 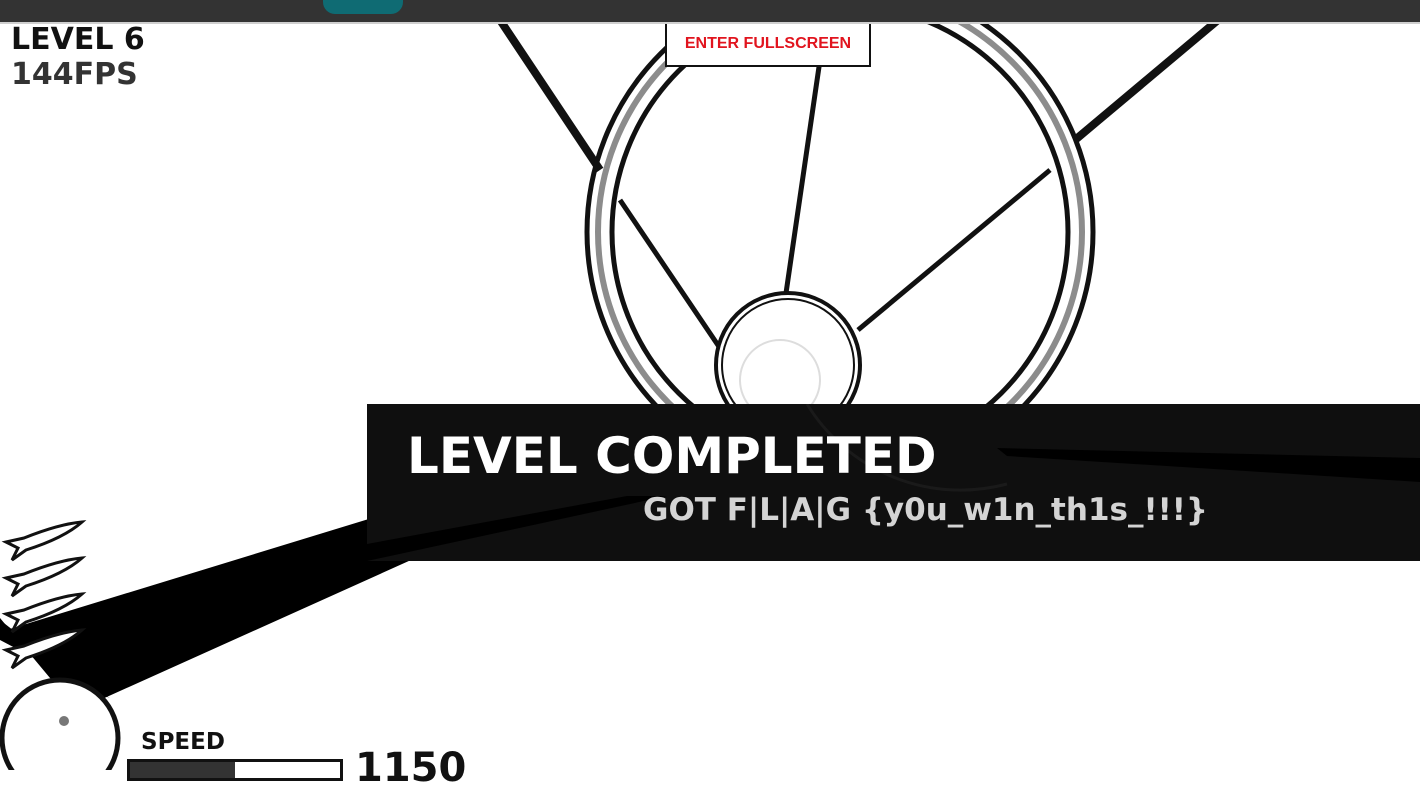 I want to click on enter-fullscreen-button: ENTER FULLSCREEN, so click(x=768, y=45).